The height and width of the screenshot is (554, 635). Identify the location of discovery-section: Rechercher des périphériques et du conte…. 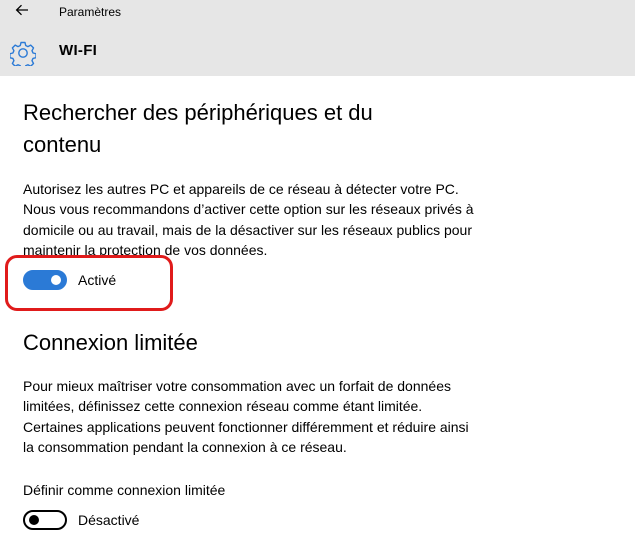
(213, 129).